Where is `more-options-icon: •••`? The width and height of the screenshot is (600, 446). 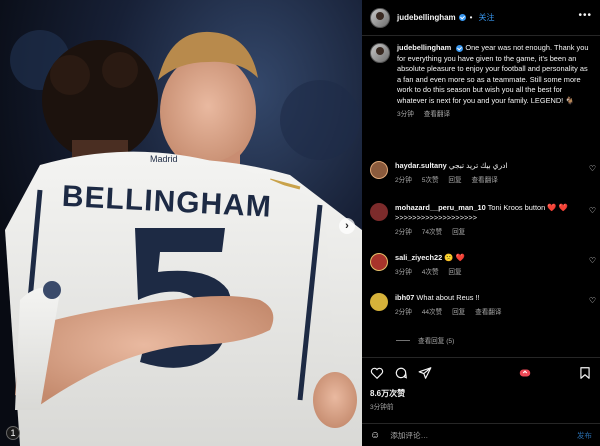 more-options-icon: ••• is located at coordinates (585, 15).